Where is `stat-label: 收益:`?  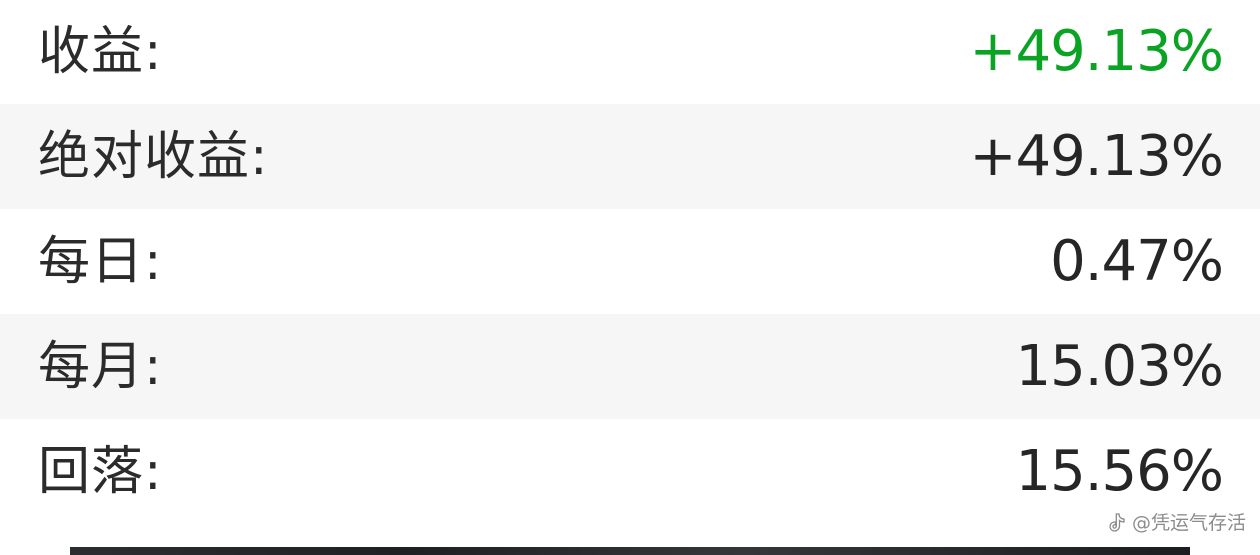
stat-label: 收益: is located at coordinates (100, 52).